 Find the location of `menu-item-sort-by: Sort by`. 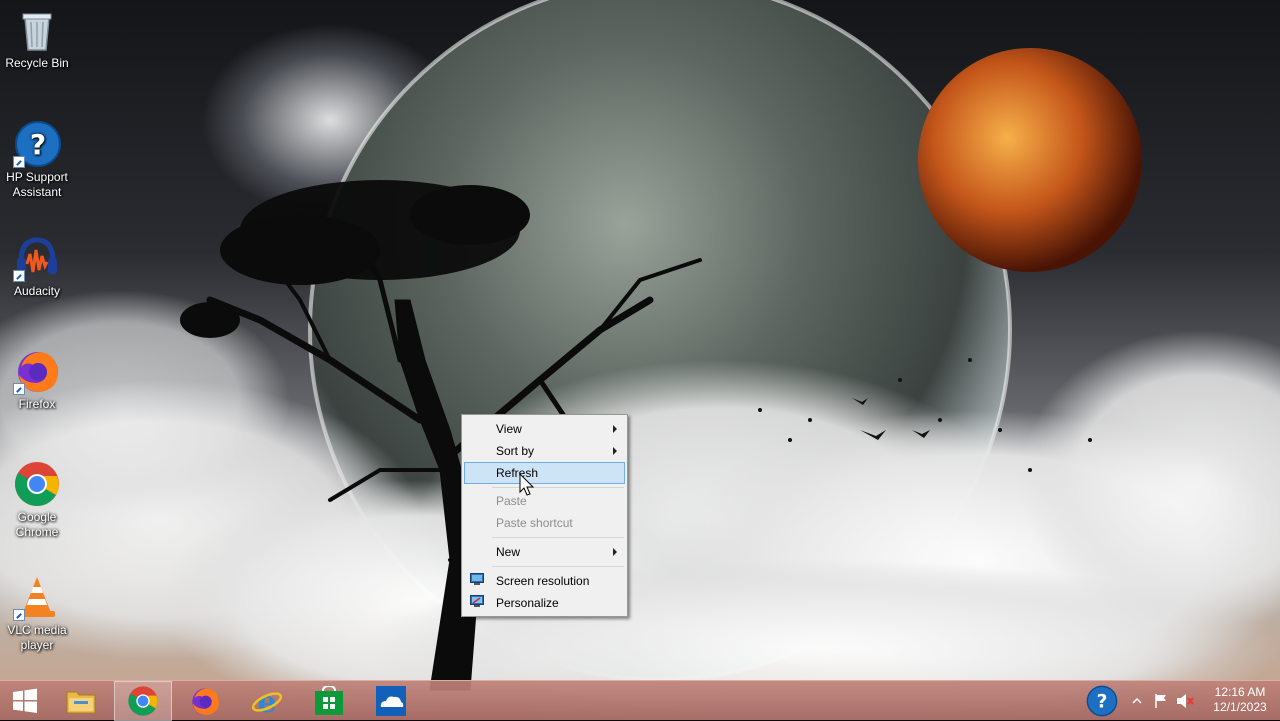

menu-item-sort-by: Sort by is located at coordinates (544, 451).